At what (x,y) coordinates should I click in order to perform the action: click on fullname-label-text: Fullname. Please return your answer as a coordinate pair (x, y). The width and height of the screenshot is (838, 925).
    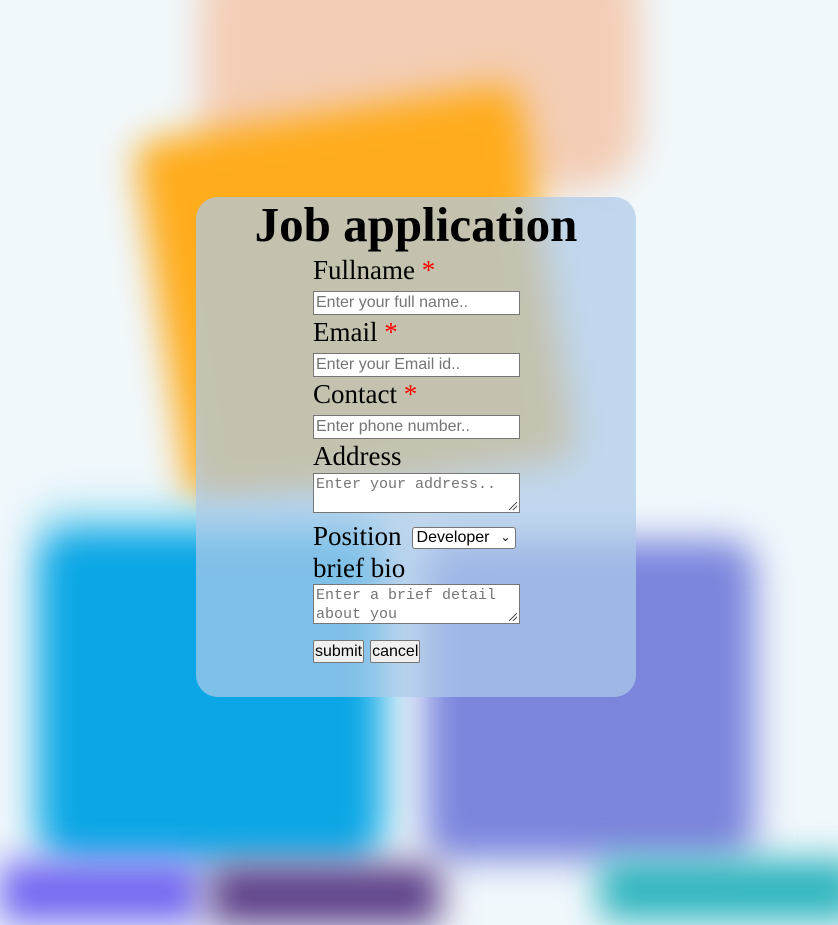
    Looking at the image, I should click on (364, 270).